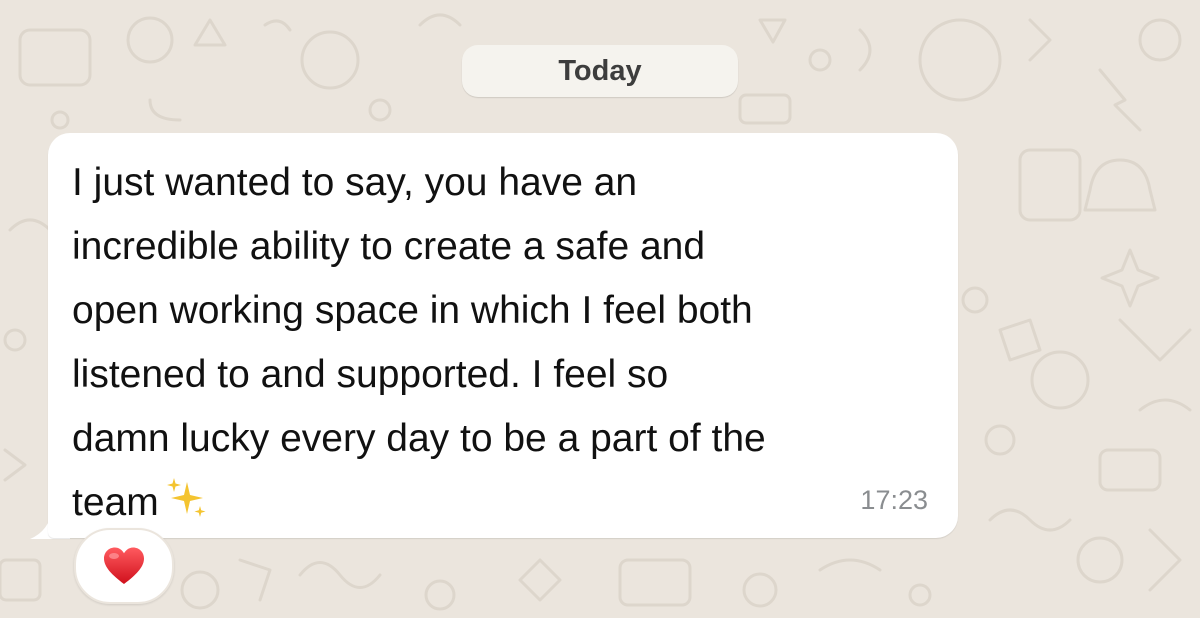  What do you see at coordinates (894, 500) in the screenshot?
I see `message-timestamp: 17:23` at bounding box center [894, 500].